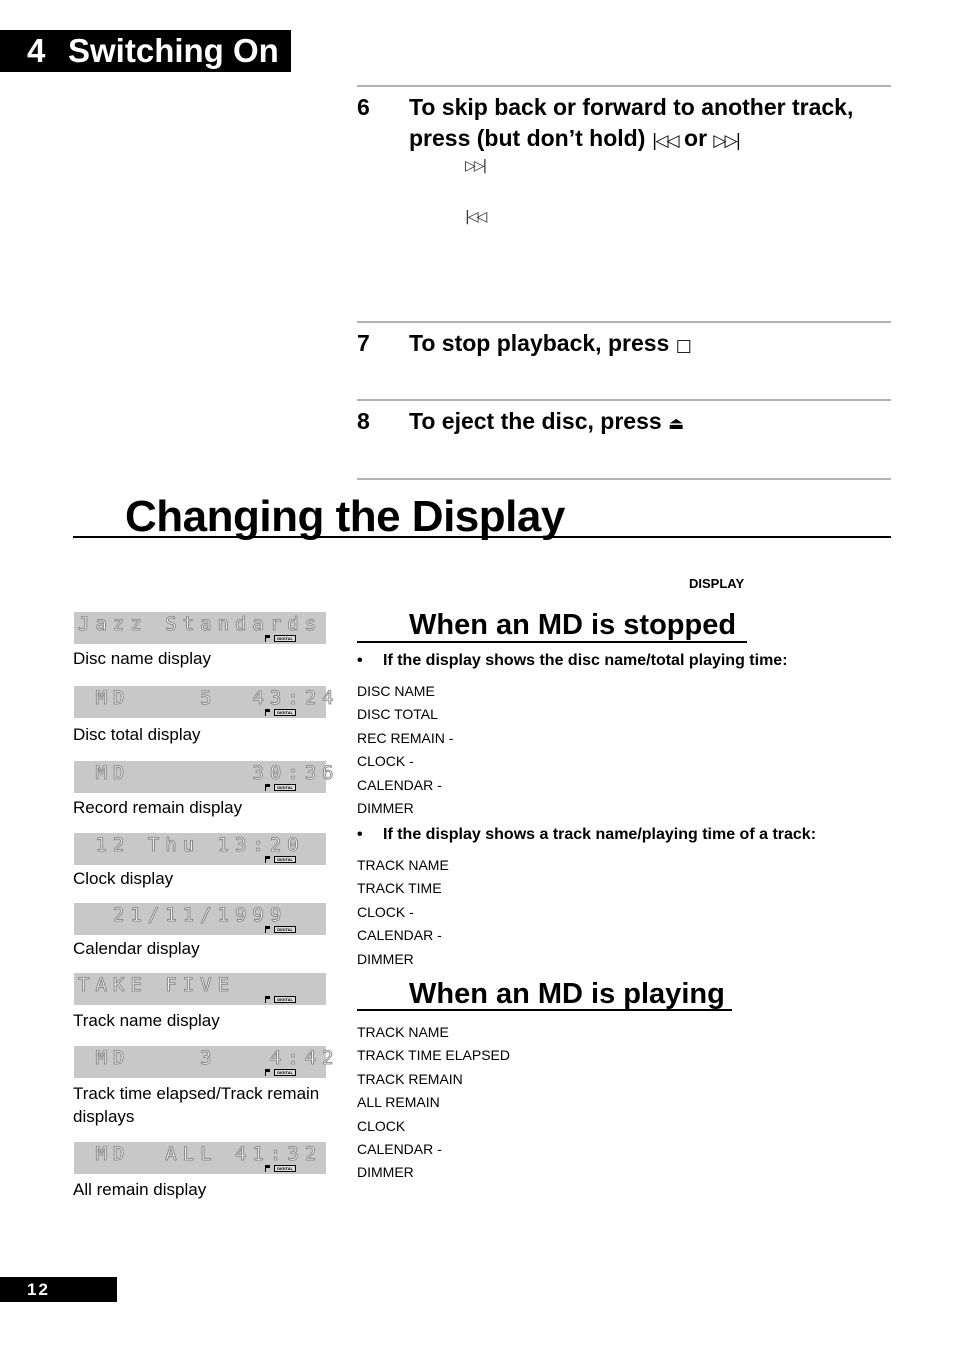 The width and height of the screenshot is (954, 1348). What do you see at coordinates (58, 1289) in the screenshot?
I see `page-number-bar: 12` at bounding box center [58, 1289].